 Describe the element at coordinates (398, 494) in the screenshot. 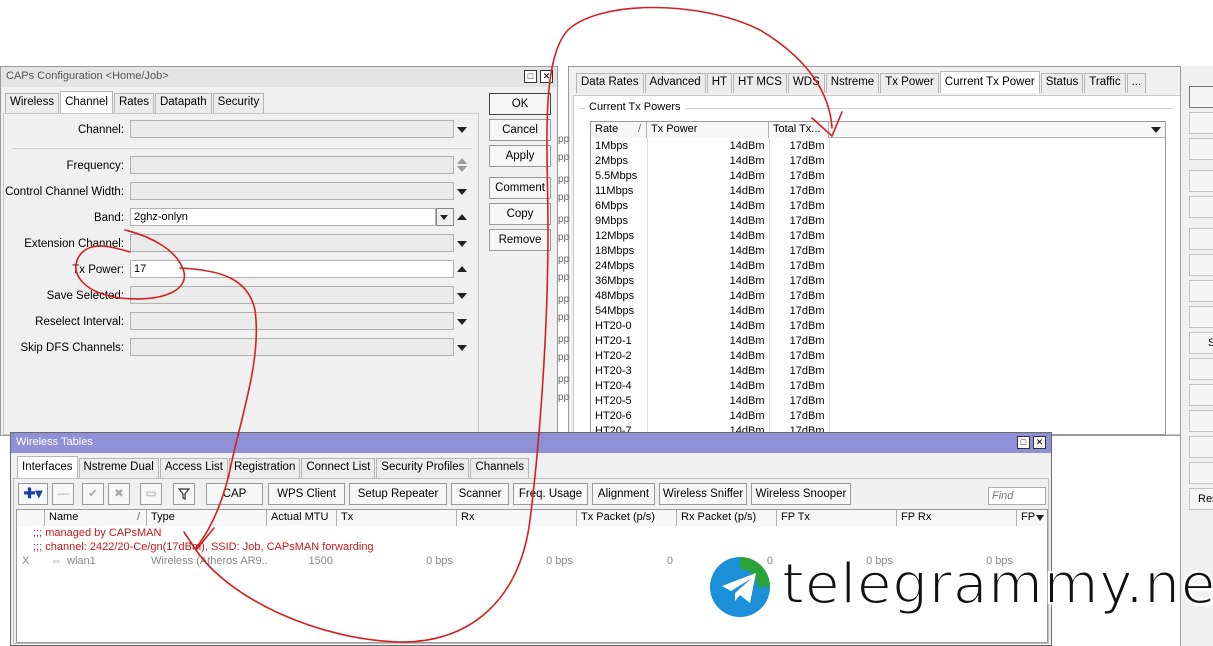

I see `setup-repeater-button: Setup Repeater` at that location.